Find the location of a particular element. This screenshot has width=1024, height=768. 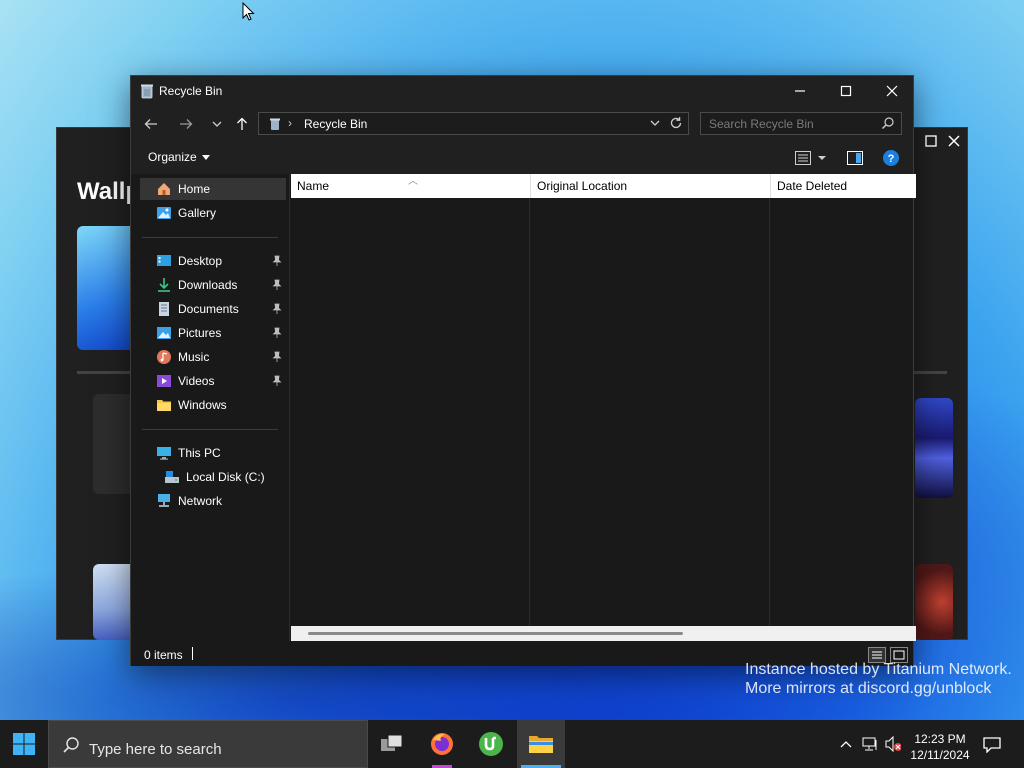

horizontal-scrollbar is located at coordinates (603, 633).